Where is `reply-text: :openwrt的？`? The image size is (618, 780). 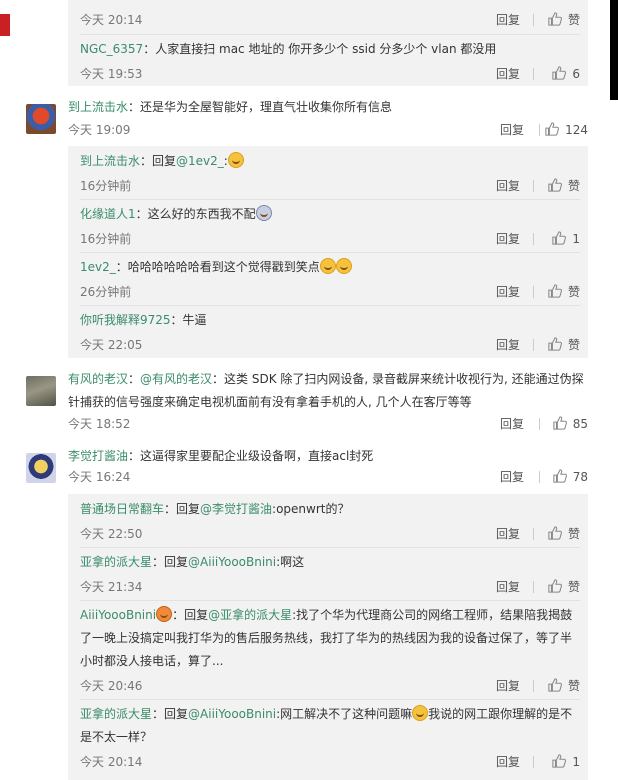 reply-text: :openwrt的？ is located at coordinates (311, 509).